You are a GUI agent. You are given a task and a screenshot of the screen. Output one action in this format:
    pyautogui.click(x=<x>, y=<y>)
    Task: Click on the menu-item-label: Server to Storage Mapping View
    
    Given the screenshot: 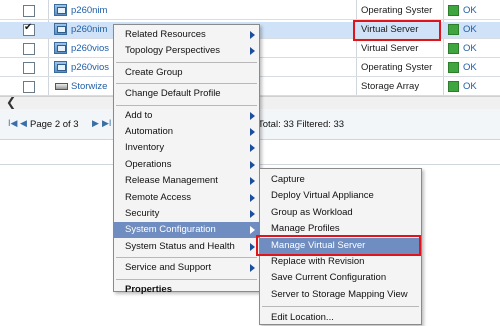 What is the action you would take?
    pyautogui.click(x=339, y=294)
    